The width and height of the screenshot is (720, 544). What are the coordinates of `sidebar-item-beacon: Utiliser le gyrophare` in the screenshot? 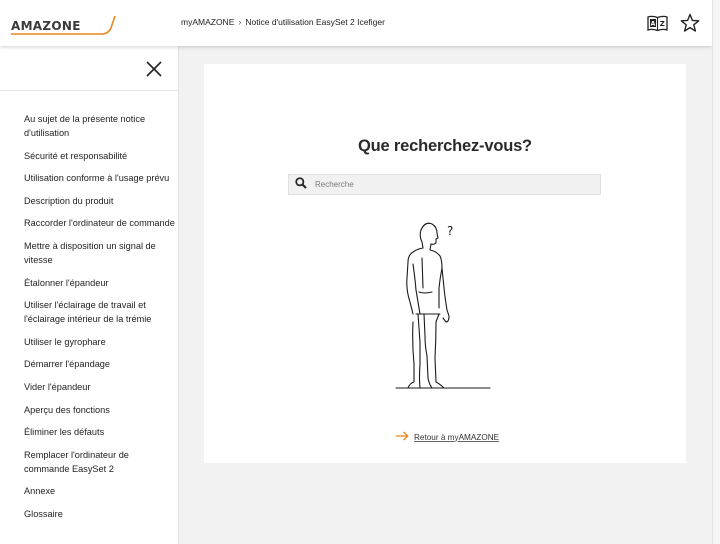 It's located at (100, 342).